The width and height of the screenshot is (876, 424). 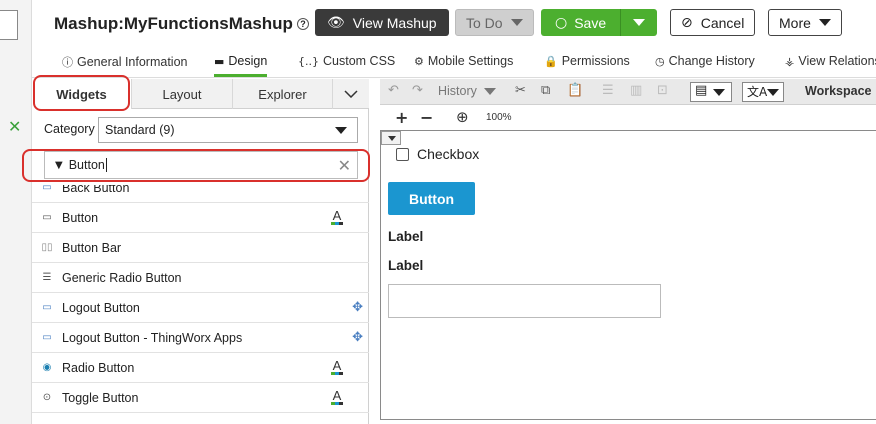 I want to click on toggle-icon: ⊙, so click(x=47, y=397).